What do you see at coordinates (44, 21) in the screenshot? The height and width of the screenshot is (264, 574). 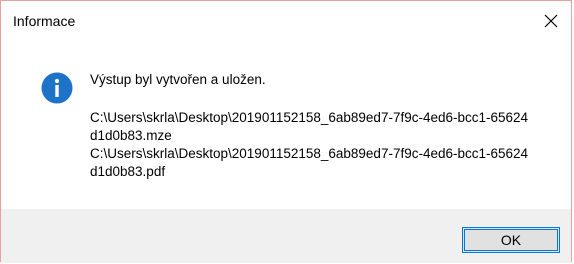 I see `dialog-title: Informace` at bounding box center [44, 21].